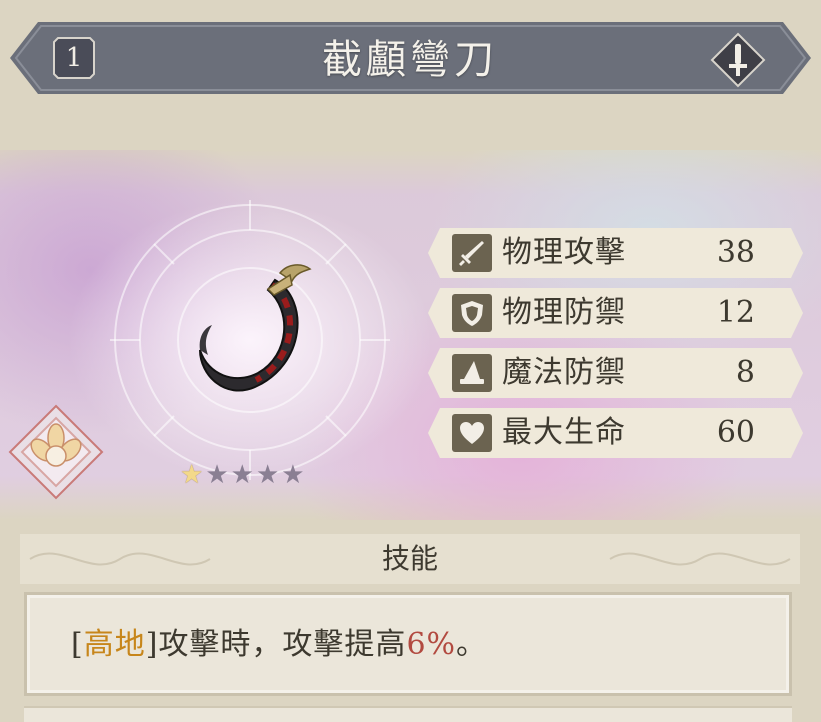  Describe the element at coordinates (115, 644) in the screenshot. I see `skill-keyword: 高地` at that location.